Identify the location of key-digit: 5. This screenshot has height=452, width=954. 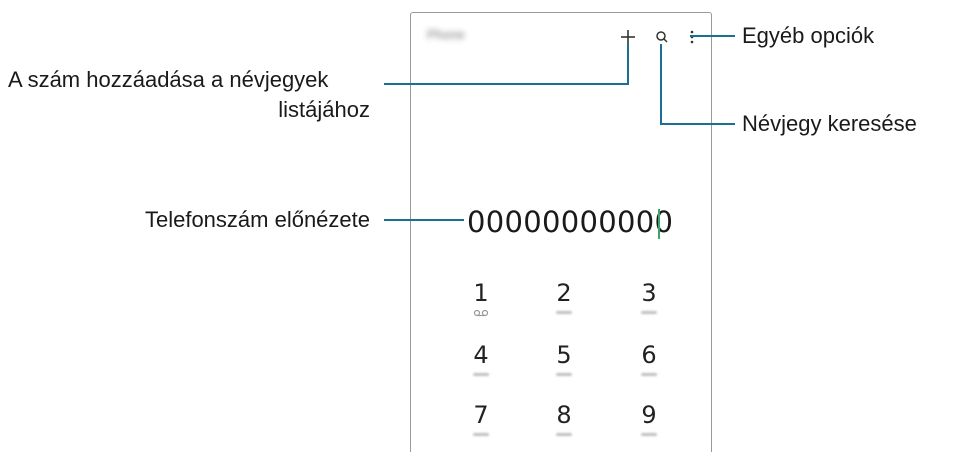
(564, 355).